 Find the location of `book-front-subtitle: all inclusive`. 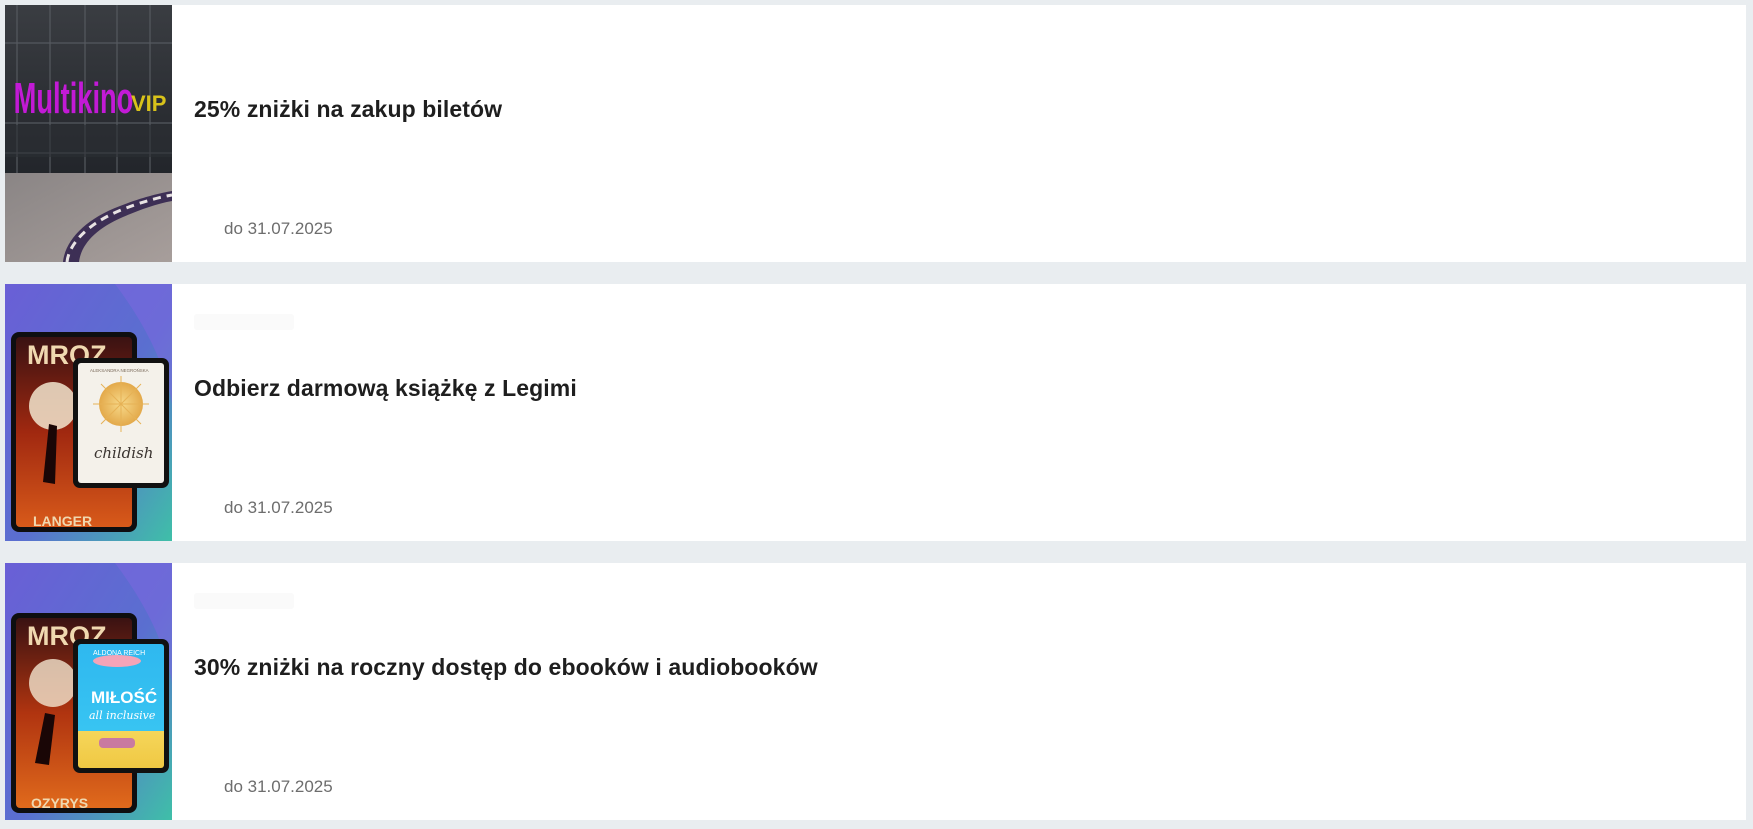

book-front-subtitle: all inclusive is located at coordinates (122, 715).